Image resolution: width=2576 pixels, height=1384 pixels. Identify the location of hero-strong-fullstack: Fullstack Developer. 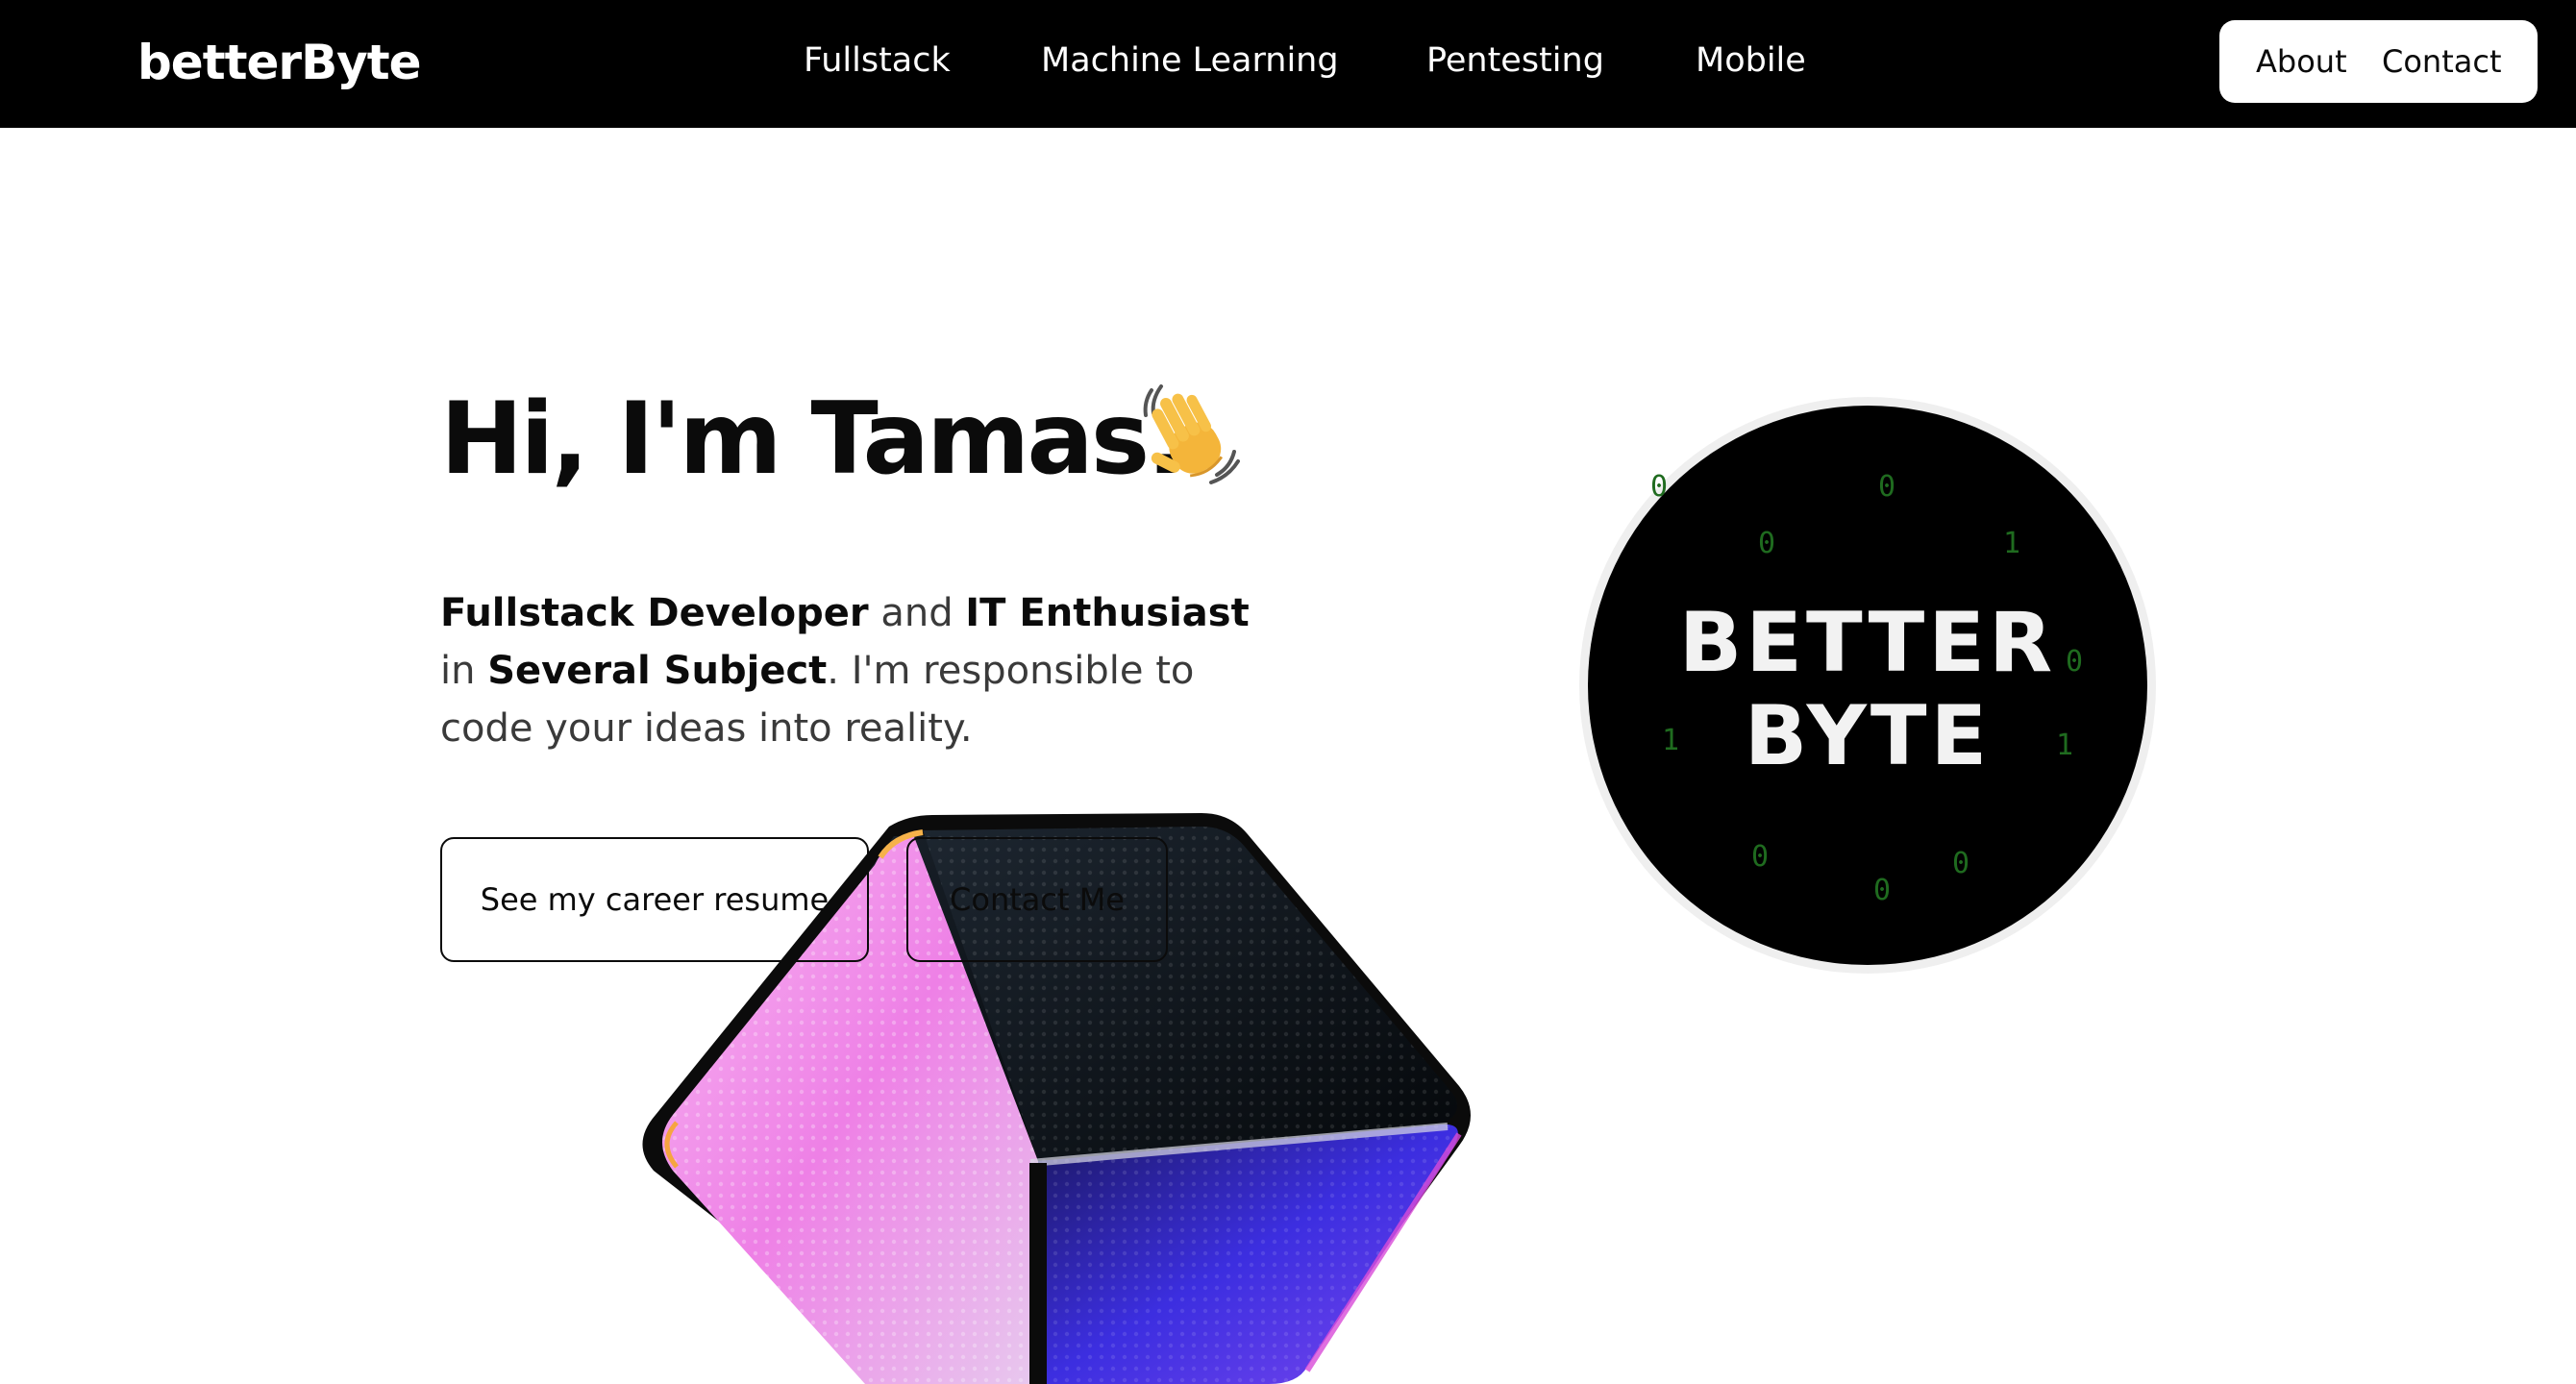
(654, 613).